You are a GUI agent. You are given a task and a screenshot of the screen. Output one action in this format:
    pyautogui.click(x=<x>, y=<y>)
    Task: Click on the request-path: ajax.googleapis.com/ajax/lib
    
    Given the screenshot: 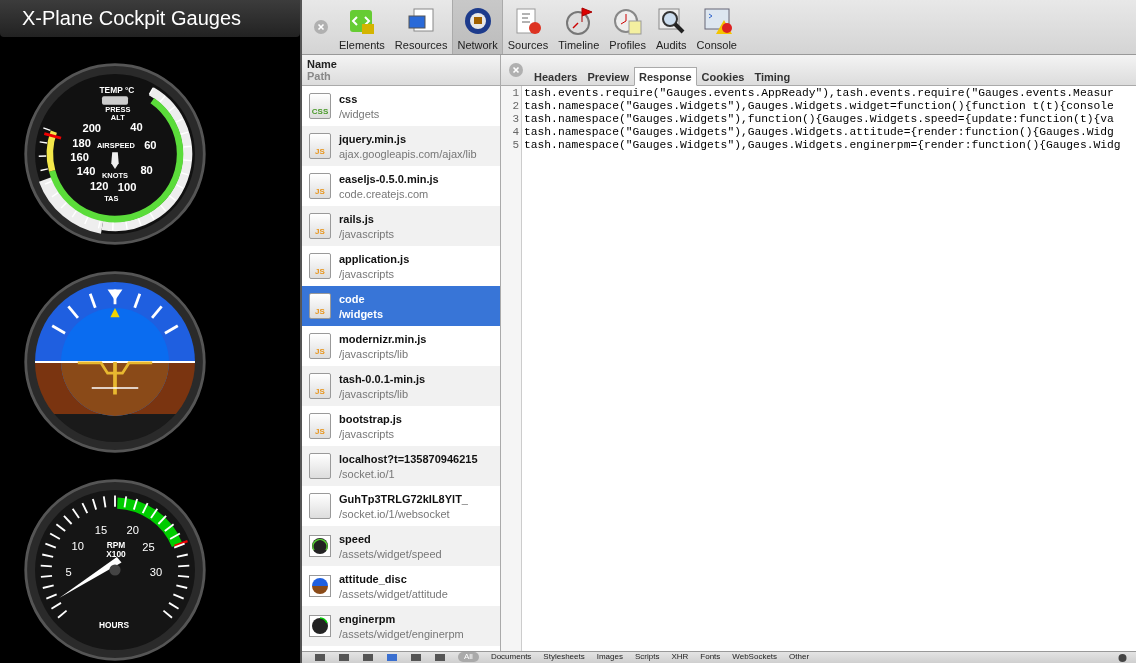 What is the action you would take?
    pyautogui.click(x=408, y=153)
    